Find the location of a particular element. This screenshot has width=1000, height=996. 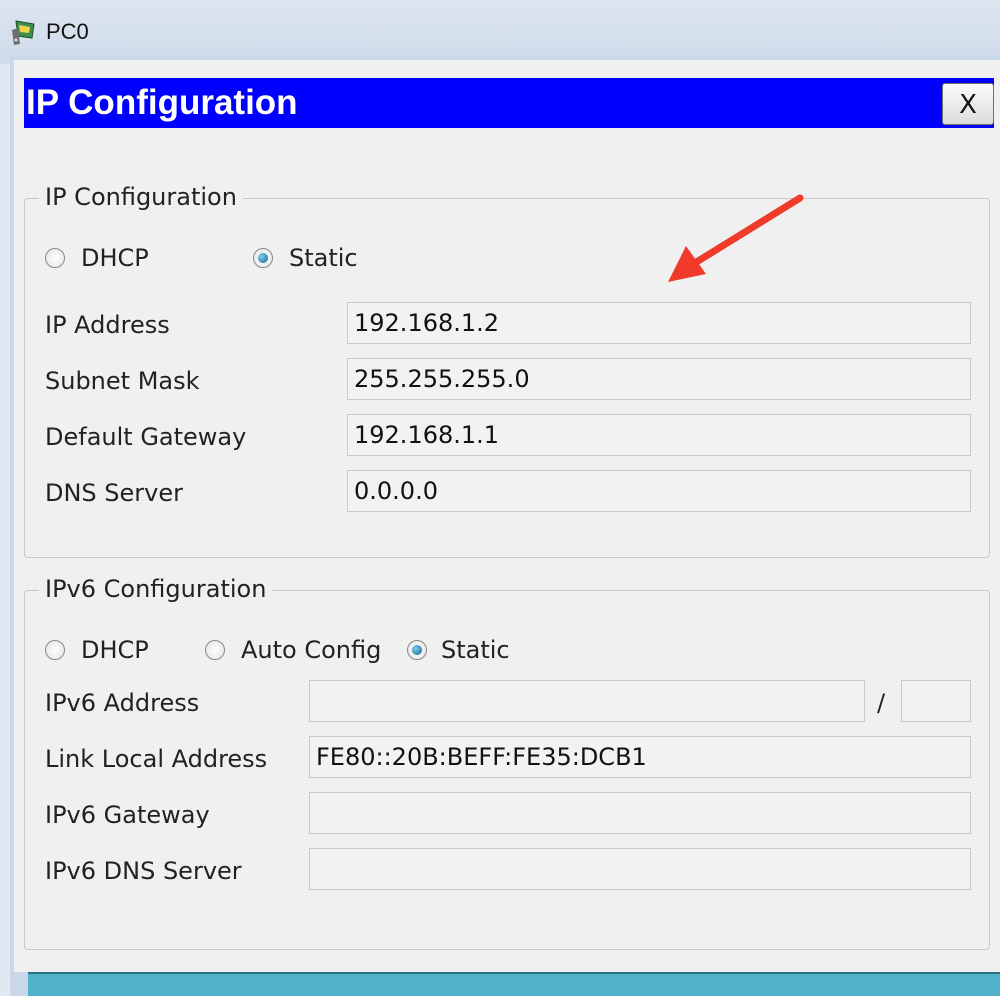

ipv6-dns-server-input is located at coordinates (640, 869).